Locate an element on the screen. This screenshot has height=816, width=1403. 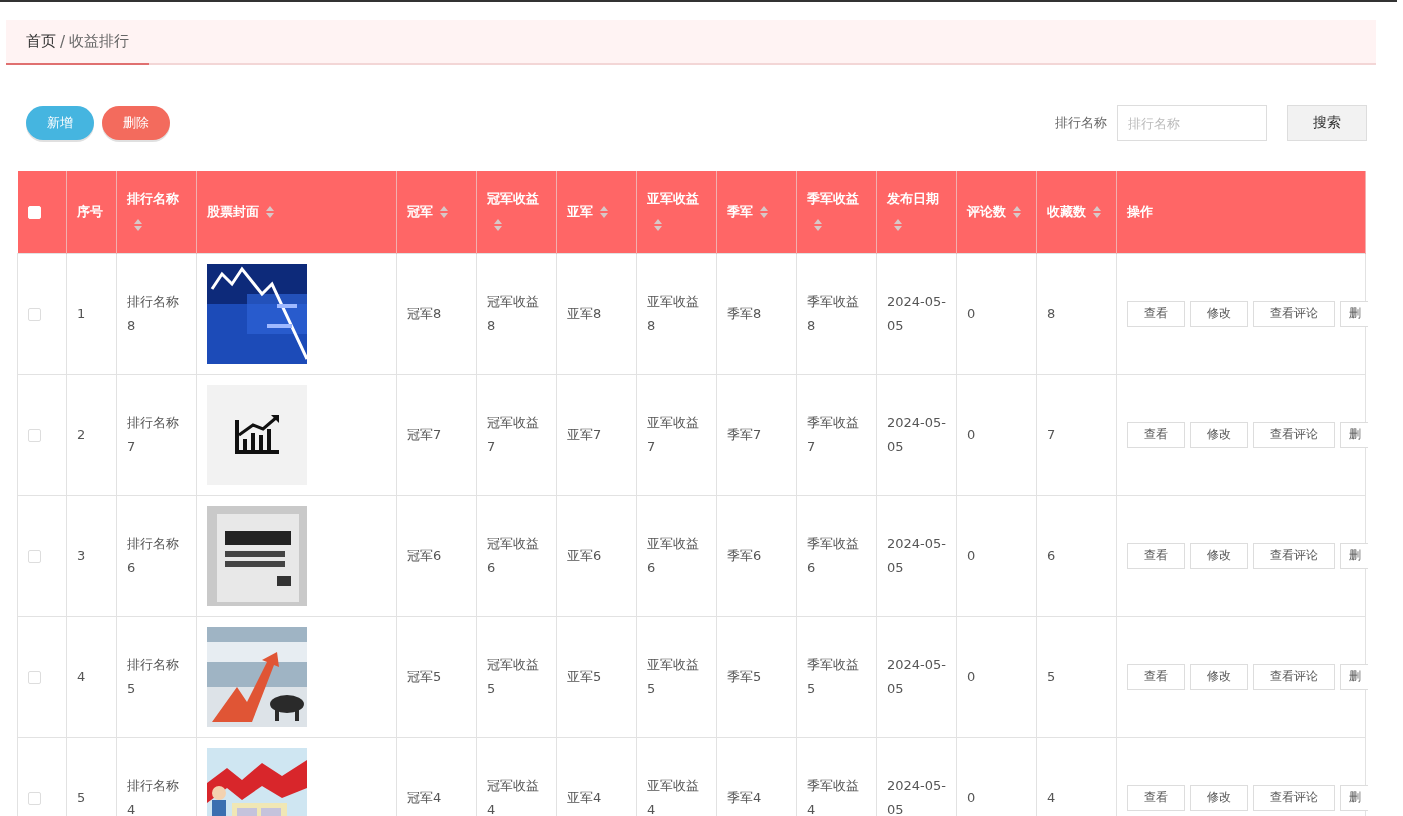
table-cell: 冠军收益8 is located at coordinates (513, 313).